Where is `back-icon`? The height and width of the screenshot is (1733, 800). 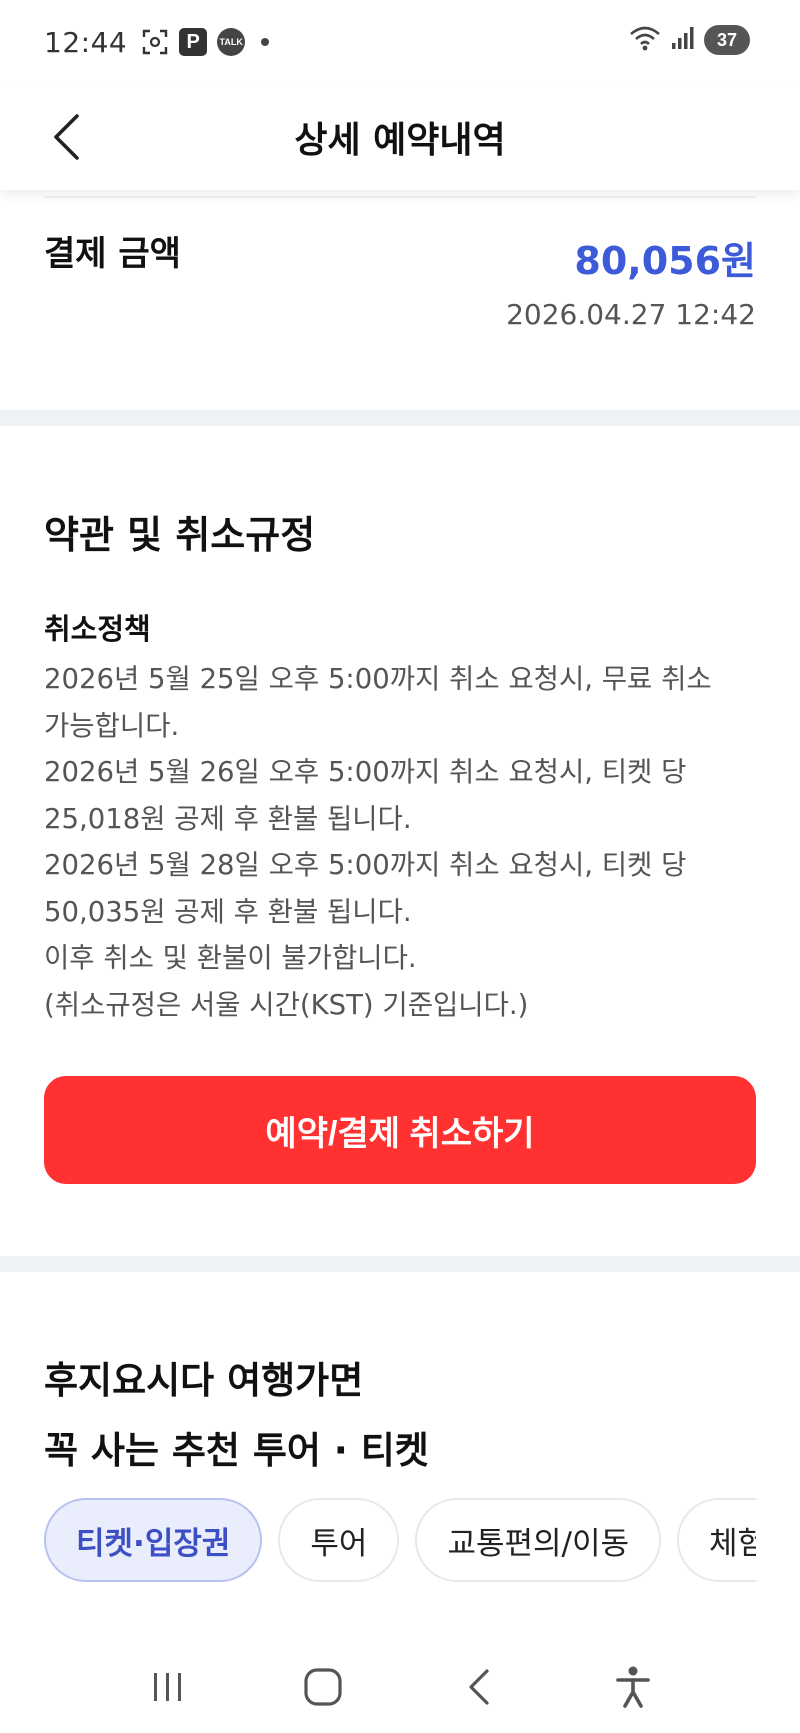
back-icon is located at coordinates (478, 1686).